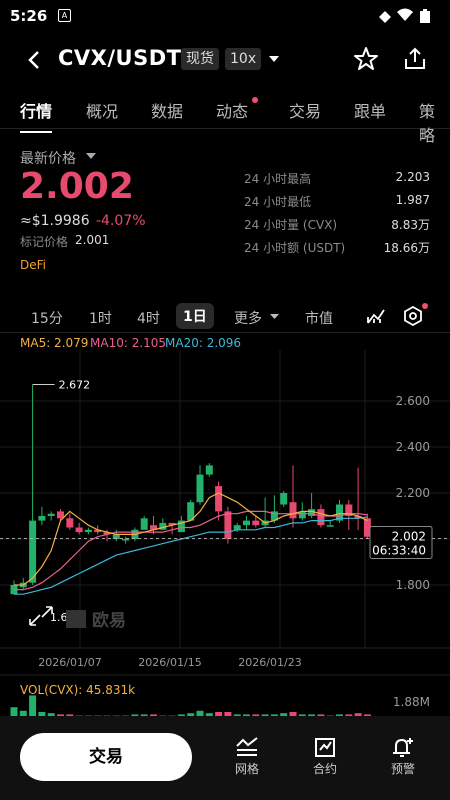 Image resolution: width=450 pixels, height=800 pixels. What do you see at coordinates (169, 662) in the screenshot?
I see `x-tick-label: 2026/01/15` at bounding box center [169, 662].